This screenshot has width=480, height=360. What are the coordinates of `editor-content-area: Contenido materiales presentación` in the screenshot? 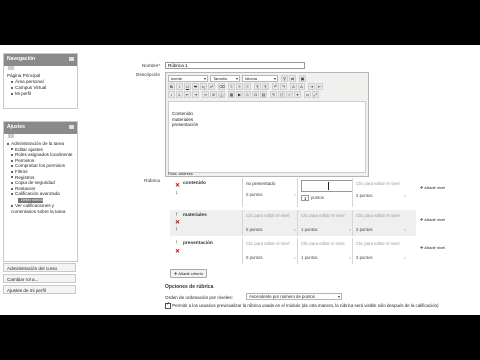 It's located at (267, 137).